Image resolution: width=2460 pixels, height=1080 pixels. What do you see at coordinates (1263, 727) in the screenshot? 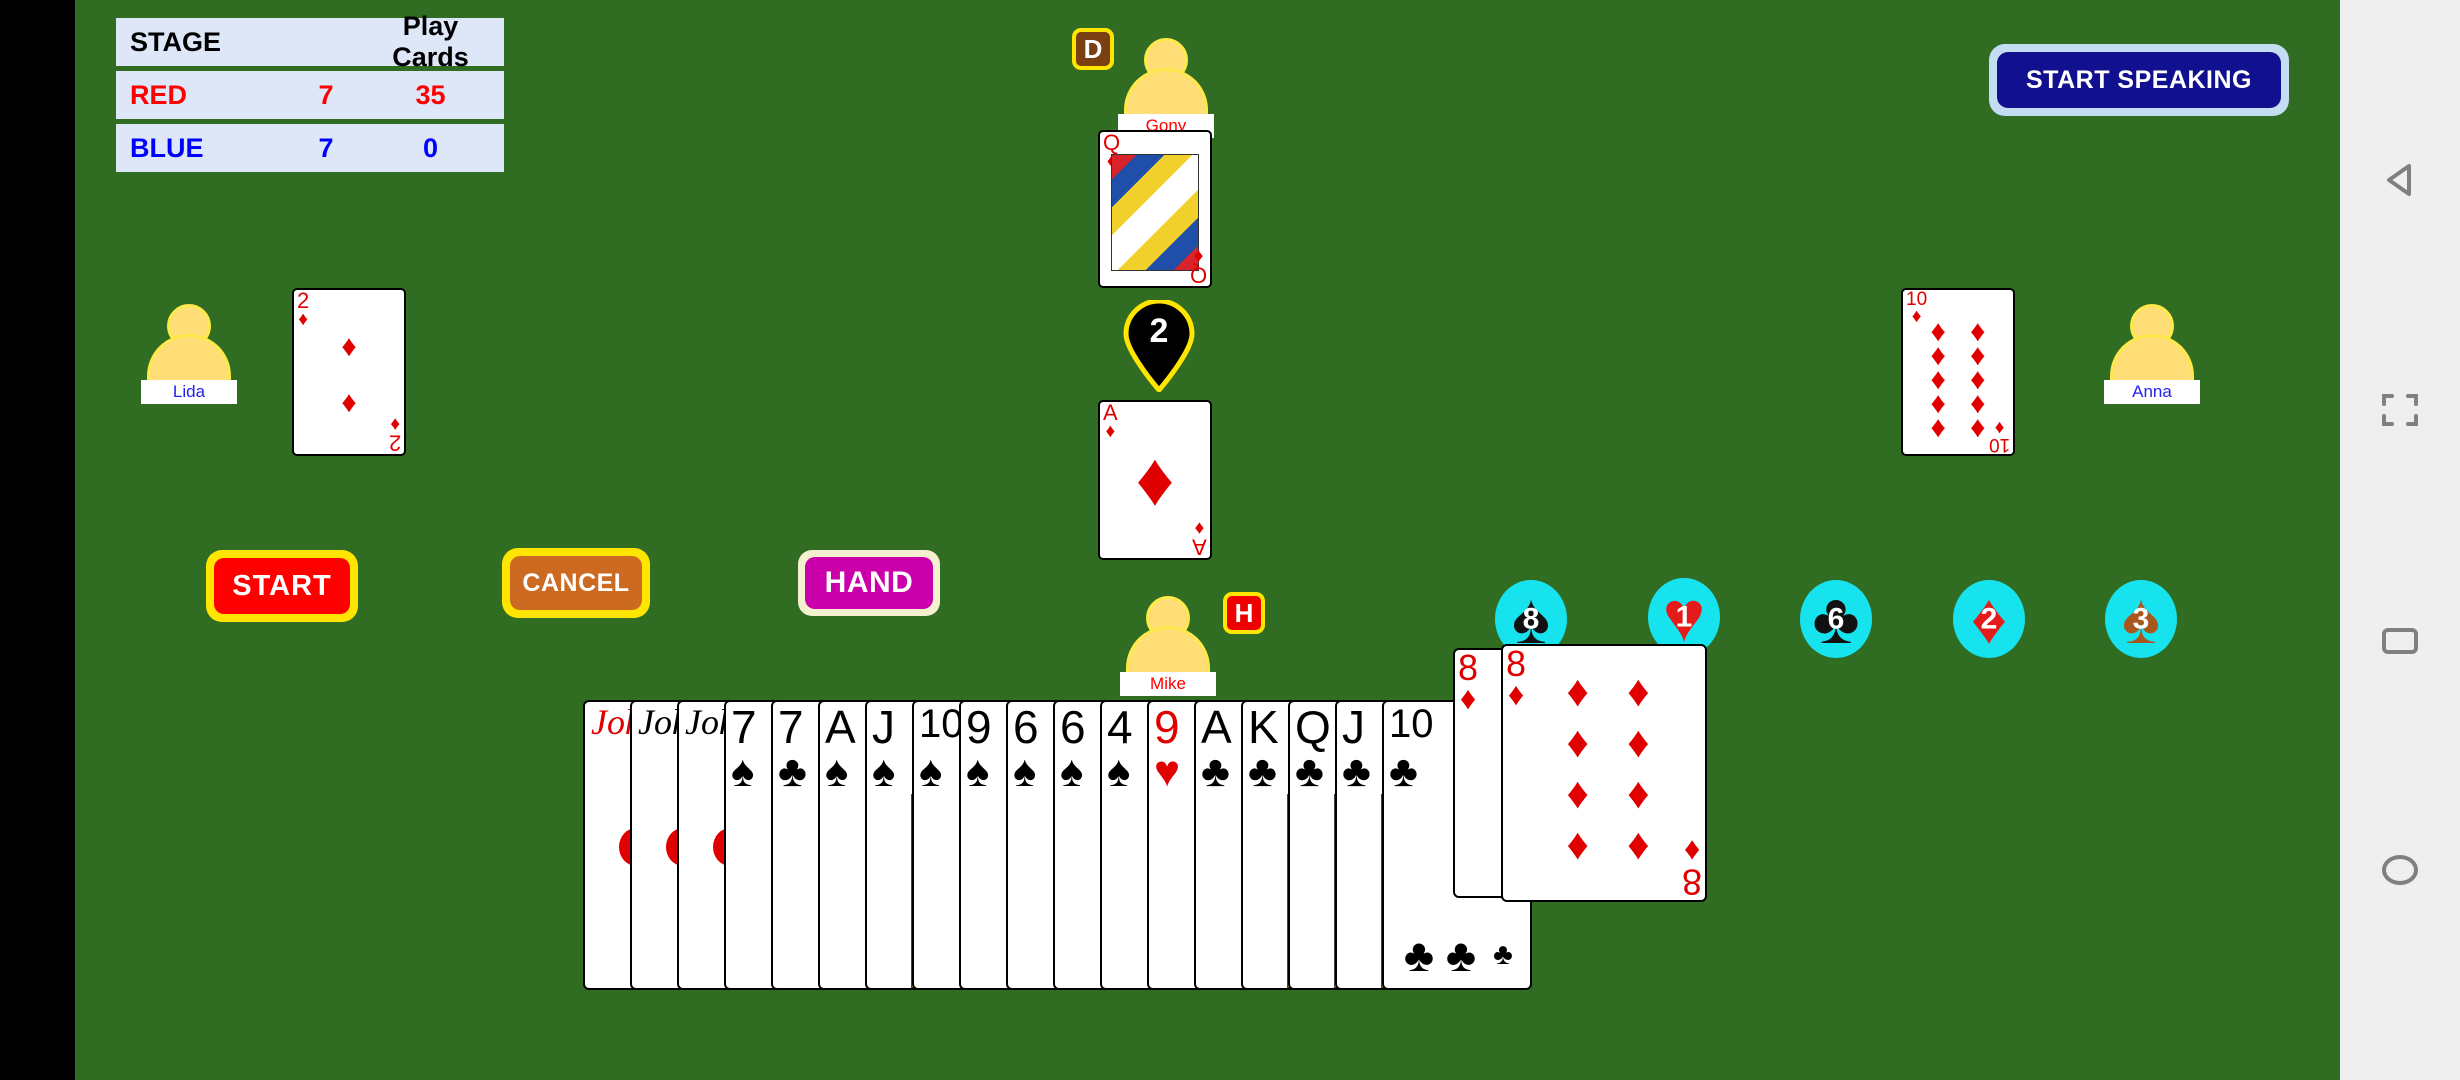
I see `hand-card-rank: K` at bounding box center [1263, 727].